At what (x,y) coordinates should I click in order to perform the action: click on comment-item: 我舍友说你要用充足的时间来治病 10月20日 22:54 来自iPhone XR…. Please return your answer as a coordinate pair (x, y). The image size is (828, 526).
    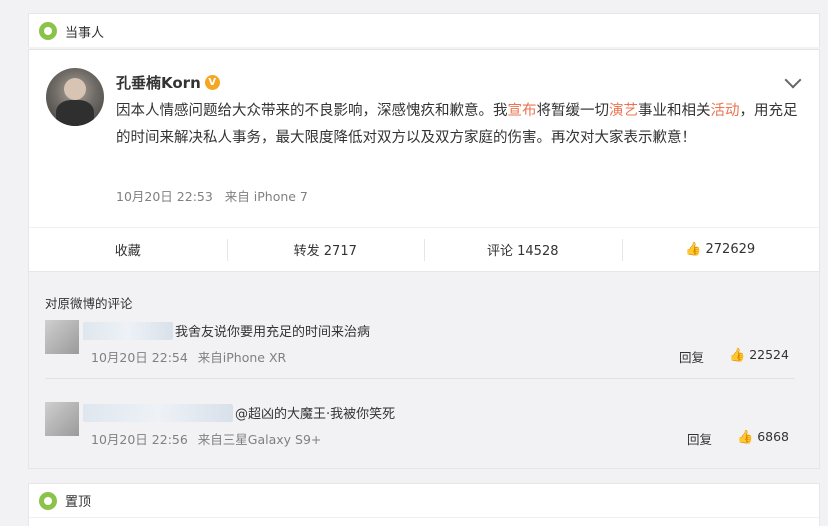
    Looking at the image, I should click on (420, 345).